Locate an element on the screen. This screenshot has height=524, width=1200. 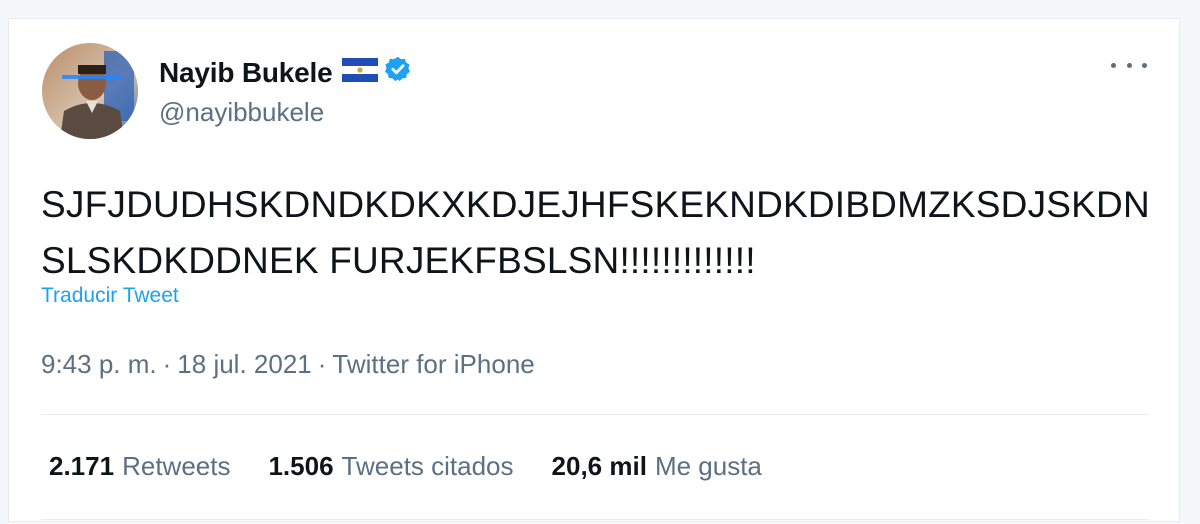
quote-tweets-stat: 1.506 Tweets citados is located at coordinates (390, 466).